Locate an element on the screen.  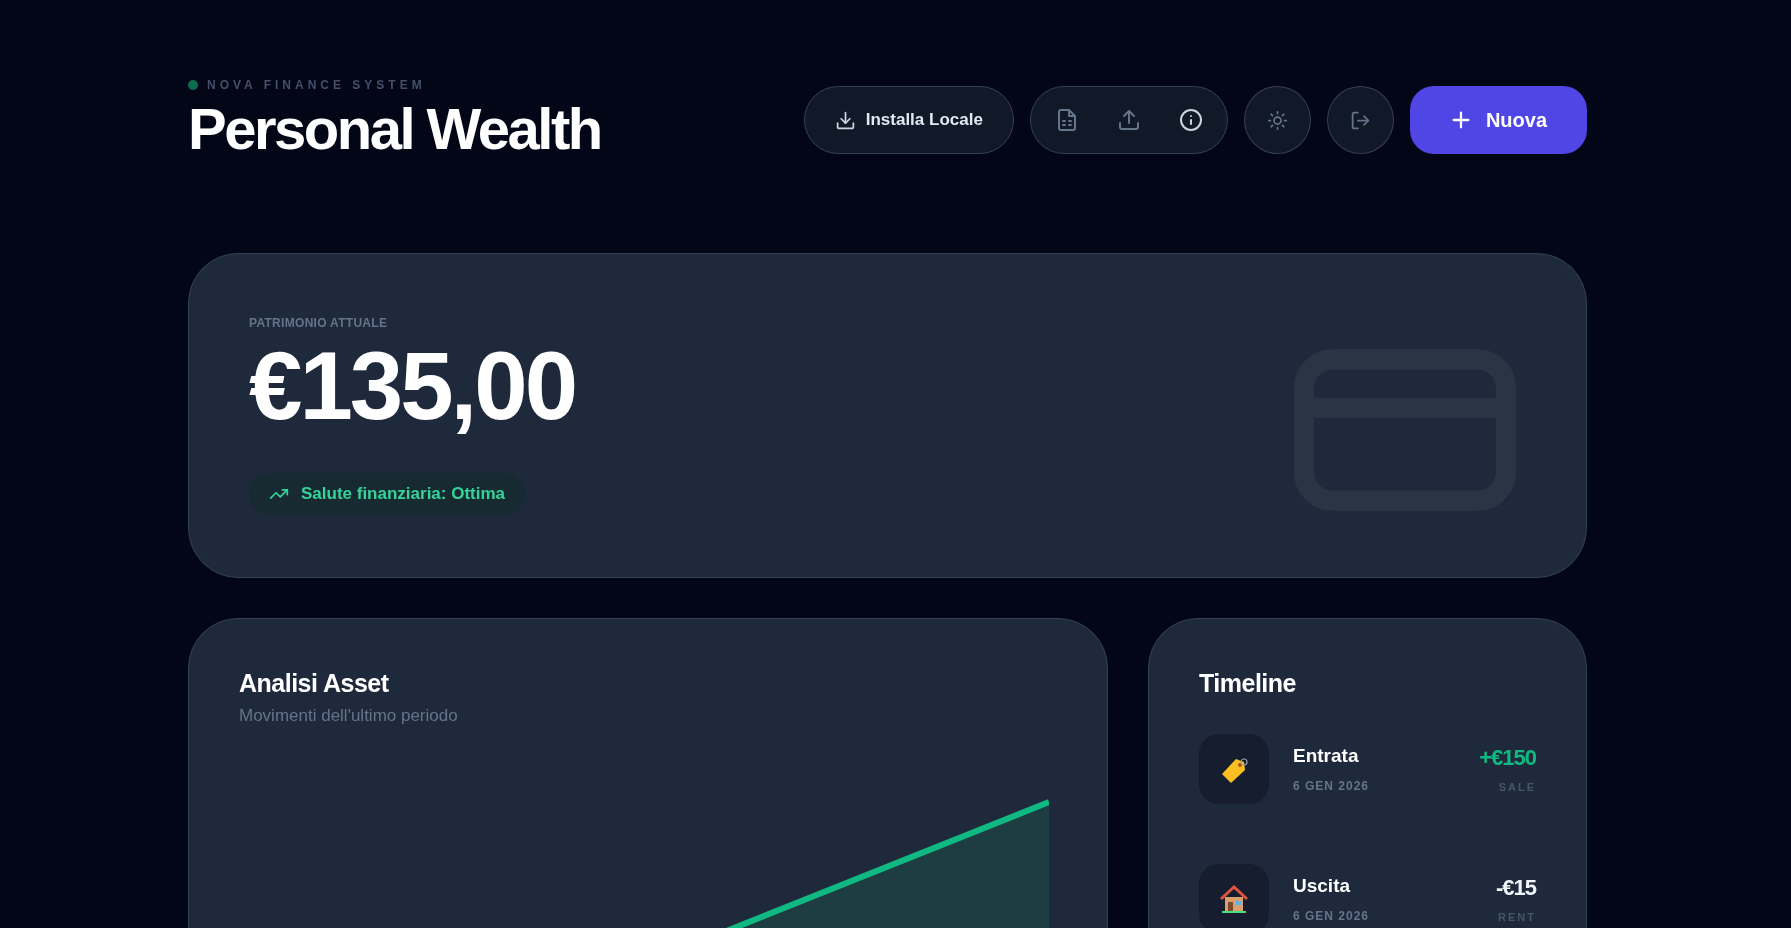
transaction-amount: +€150 is located at coordinates (1507, 757).